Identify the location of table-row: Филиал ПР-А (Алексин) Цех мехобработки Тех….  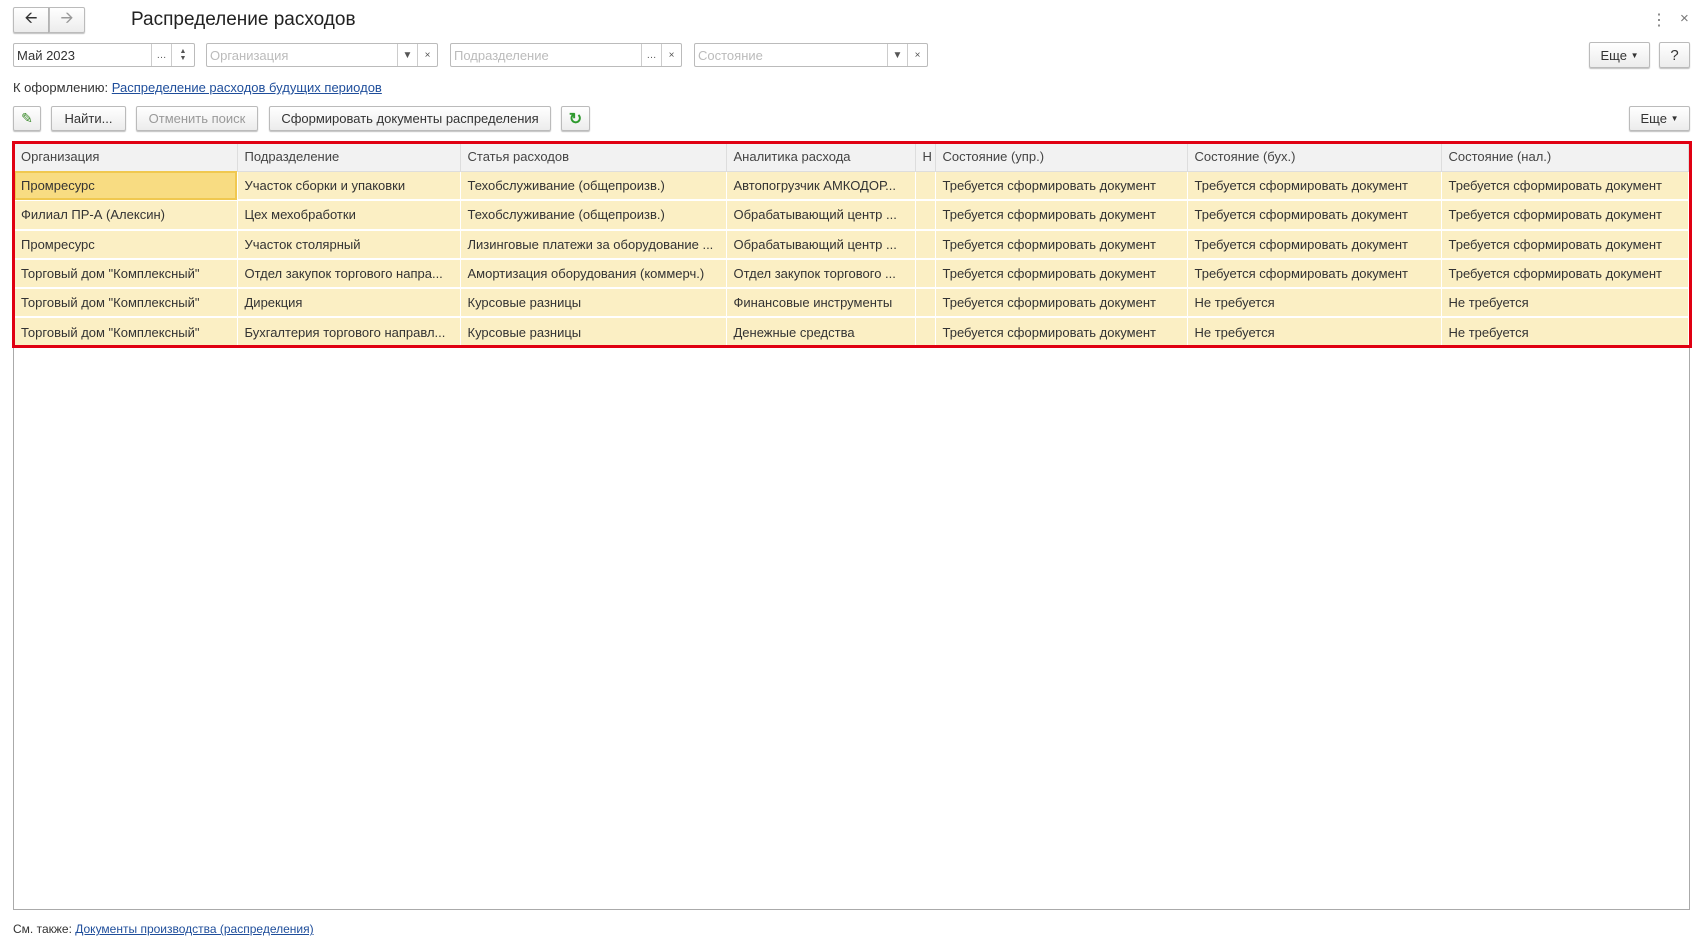
(851, 215).